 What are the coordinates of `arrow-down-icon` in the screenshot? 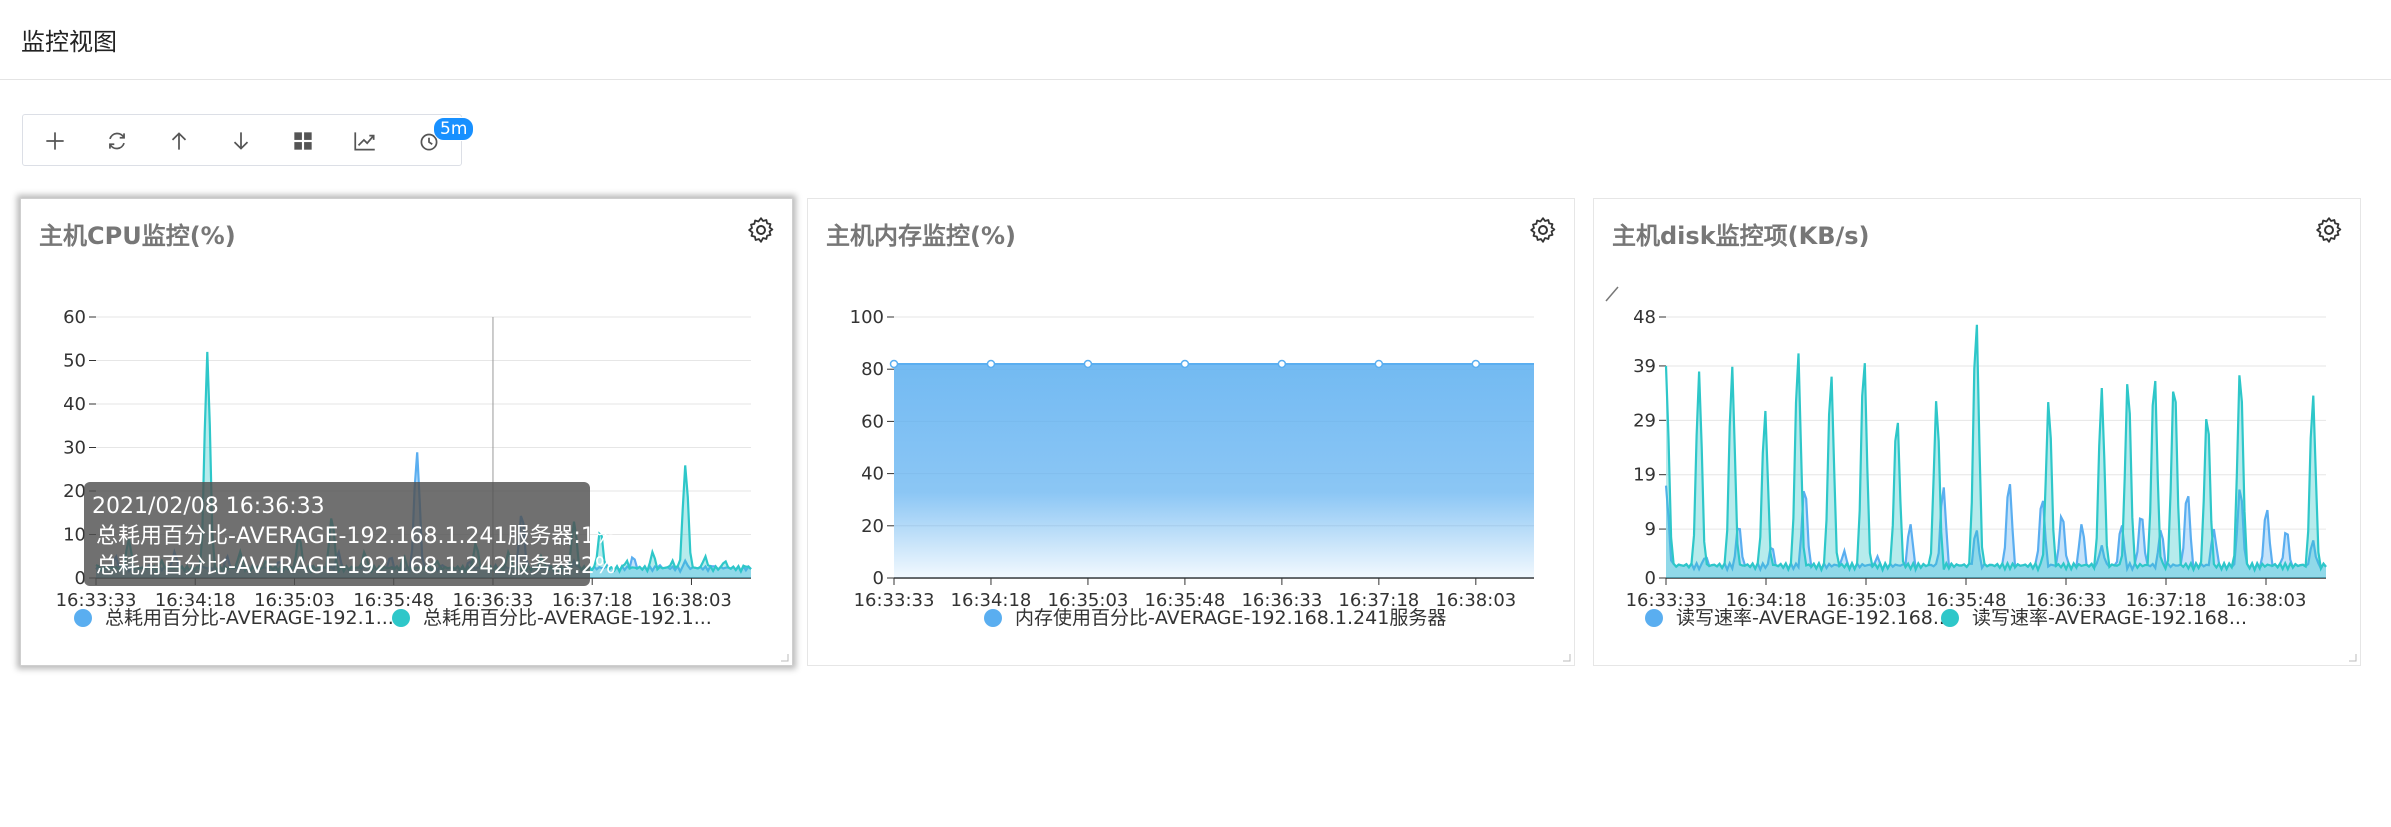 It's located at (241, 141).